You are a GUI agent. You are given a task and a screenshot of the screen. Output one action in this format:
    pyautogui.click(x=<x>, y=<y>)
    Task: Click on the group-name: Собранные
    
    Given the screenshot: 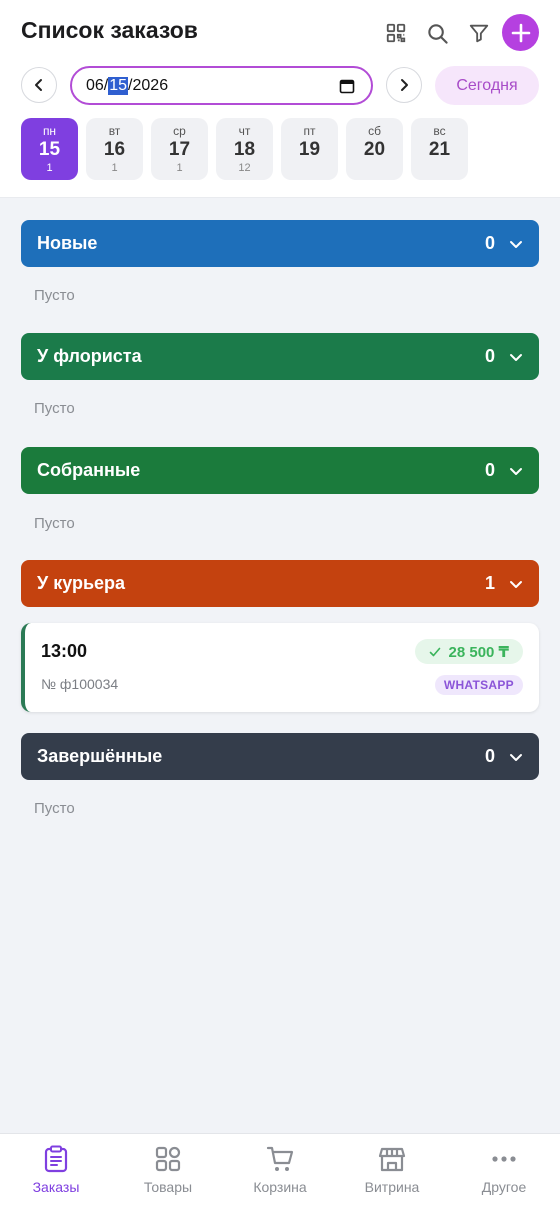 What is the action you would take?
    pyautogui.click(x=89, y=470)
    